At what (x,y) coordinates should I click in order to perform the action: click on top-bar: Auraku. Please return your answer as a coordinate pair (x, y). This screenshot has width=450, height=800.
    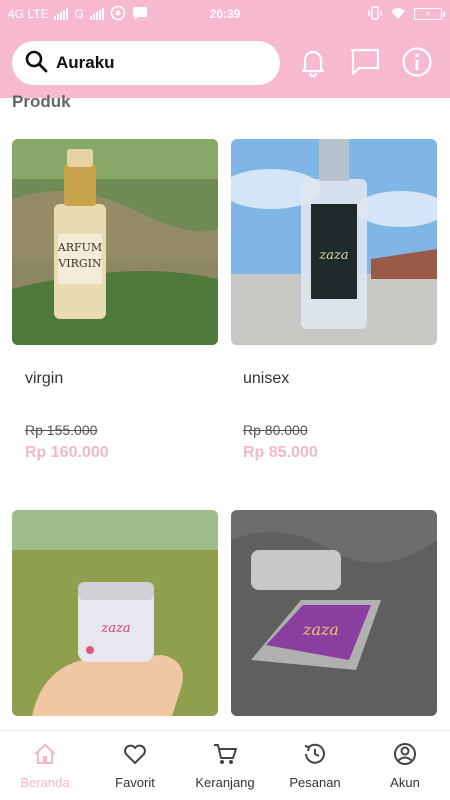
    Looking at the image, I should click on (225, 63).